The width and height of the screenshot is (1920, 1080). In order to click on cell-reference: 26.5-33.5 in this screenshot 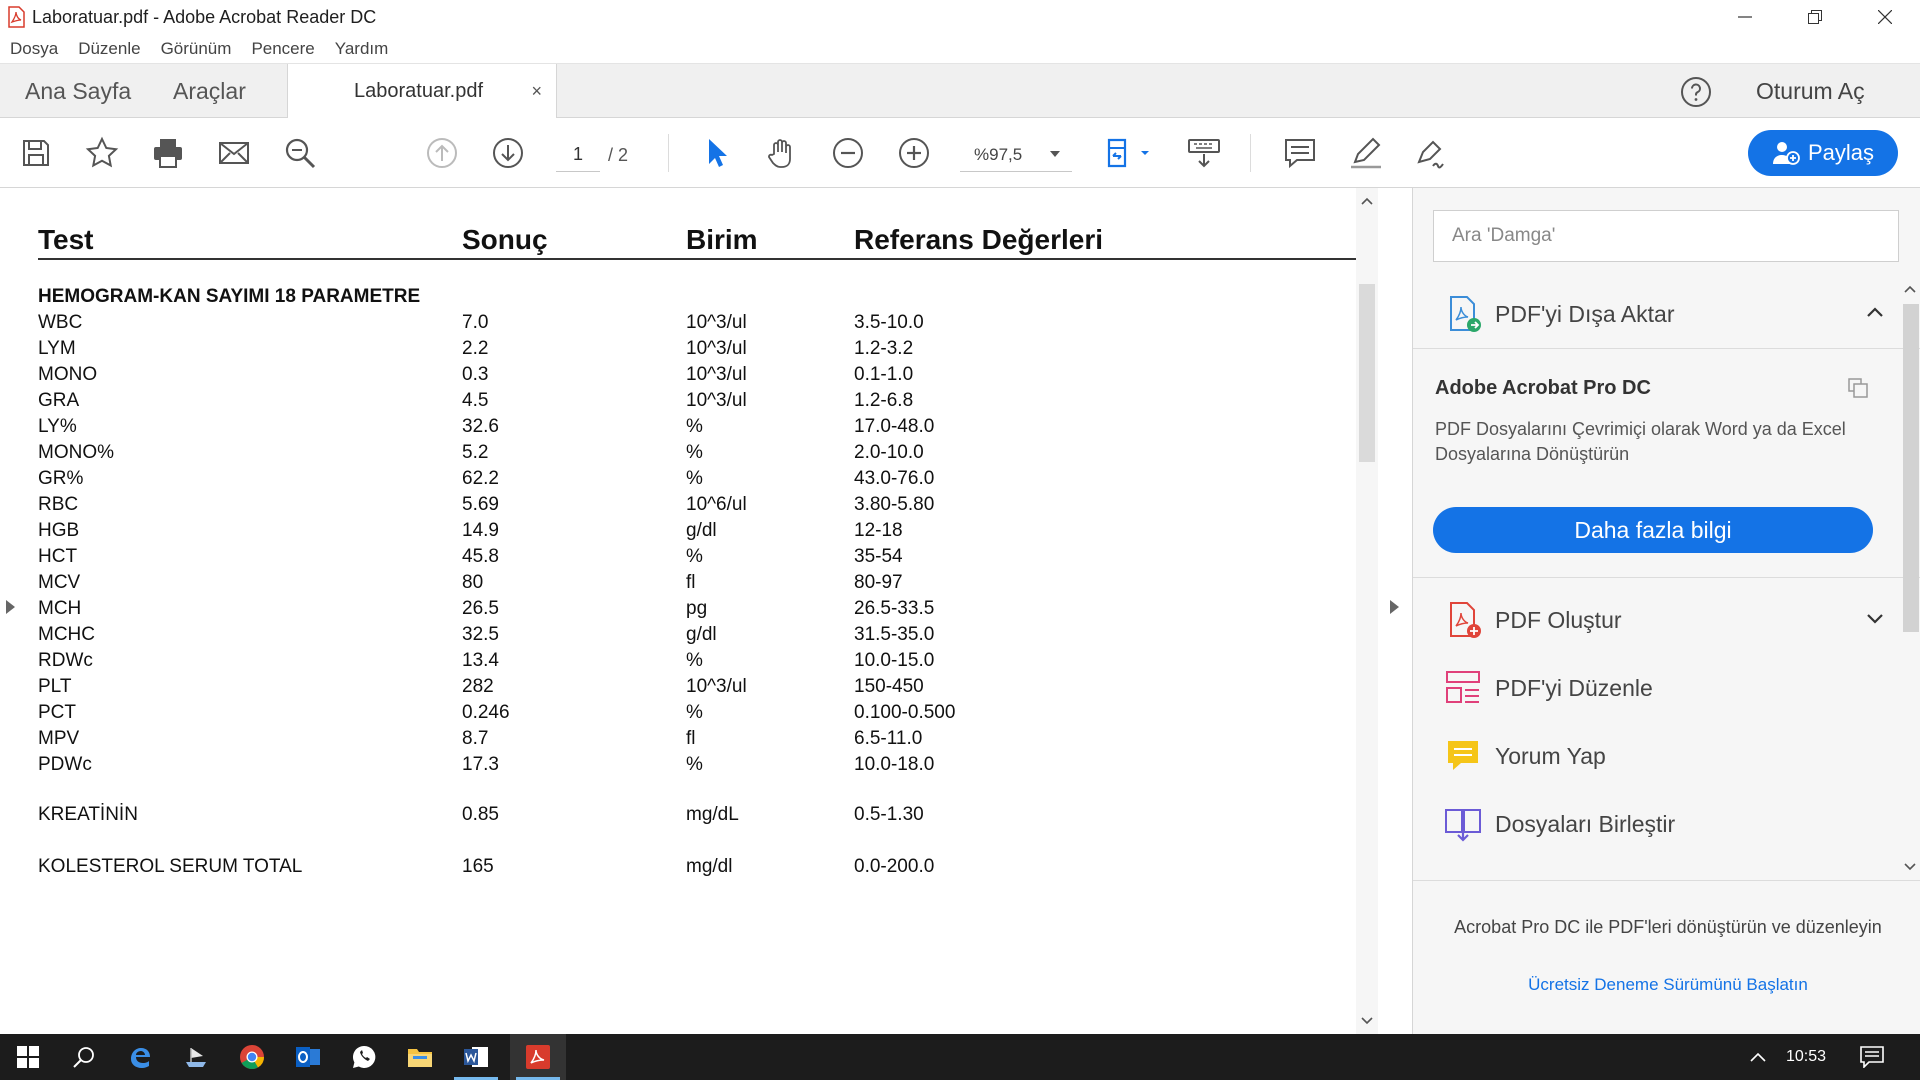, I will do `click(894, 608)`.